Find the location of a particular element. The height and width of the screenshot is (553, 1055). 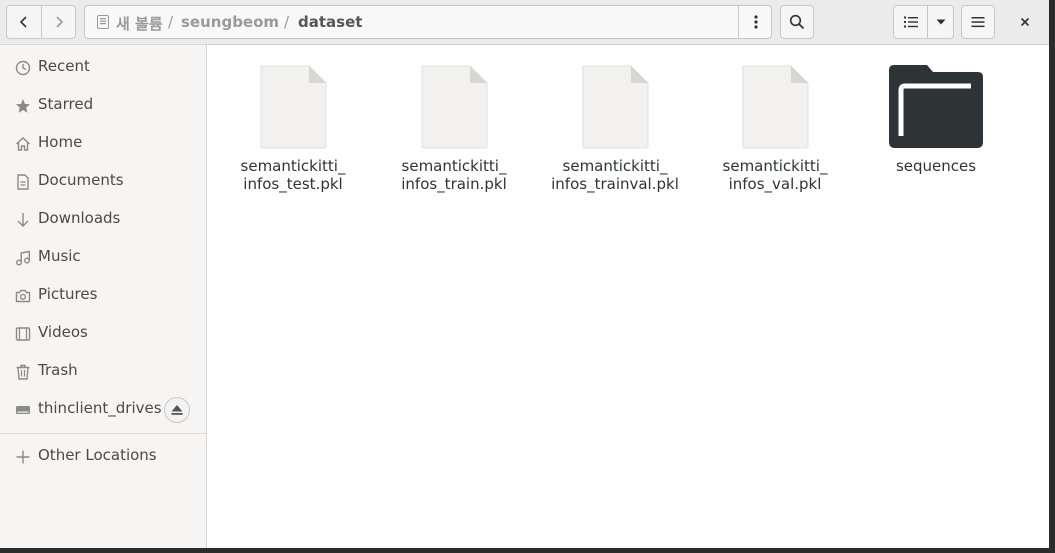

close-icon is located at coordinates (1025, 22).